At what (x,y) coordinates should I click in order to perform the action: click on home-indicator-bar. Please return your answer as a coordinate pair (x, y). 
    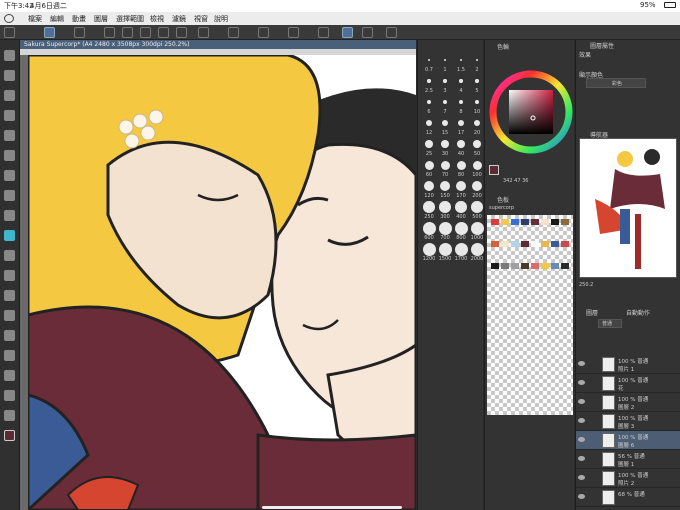
    Looking at the image, I should click on (332, 507).